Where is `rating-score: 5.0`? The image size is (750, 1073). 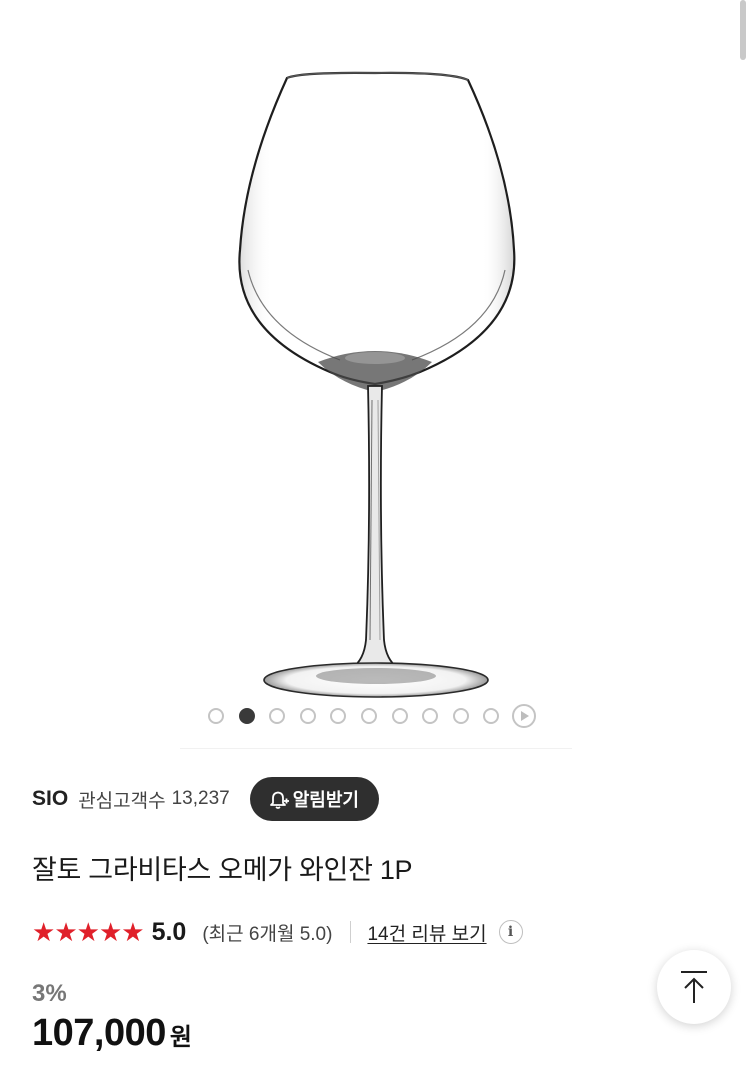
rating-score: 5.0 is located at coordinates (169, 931).